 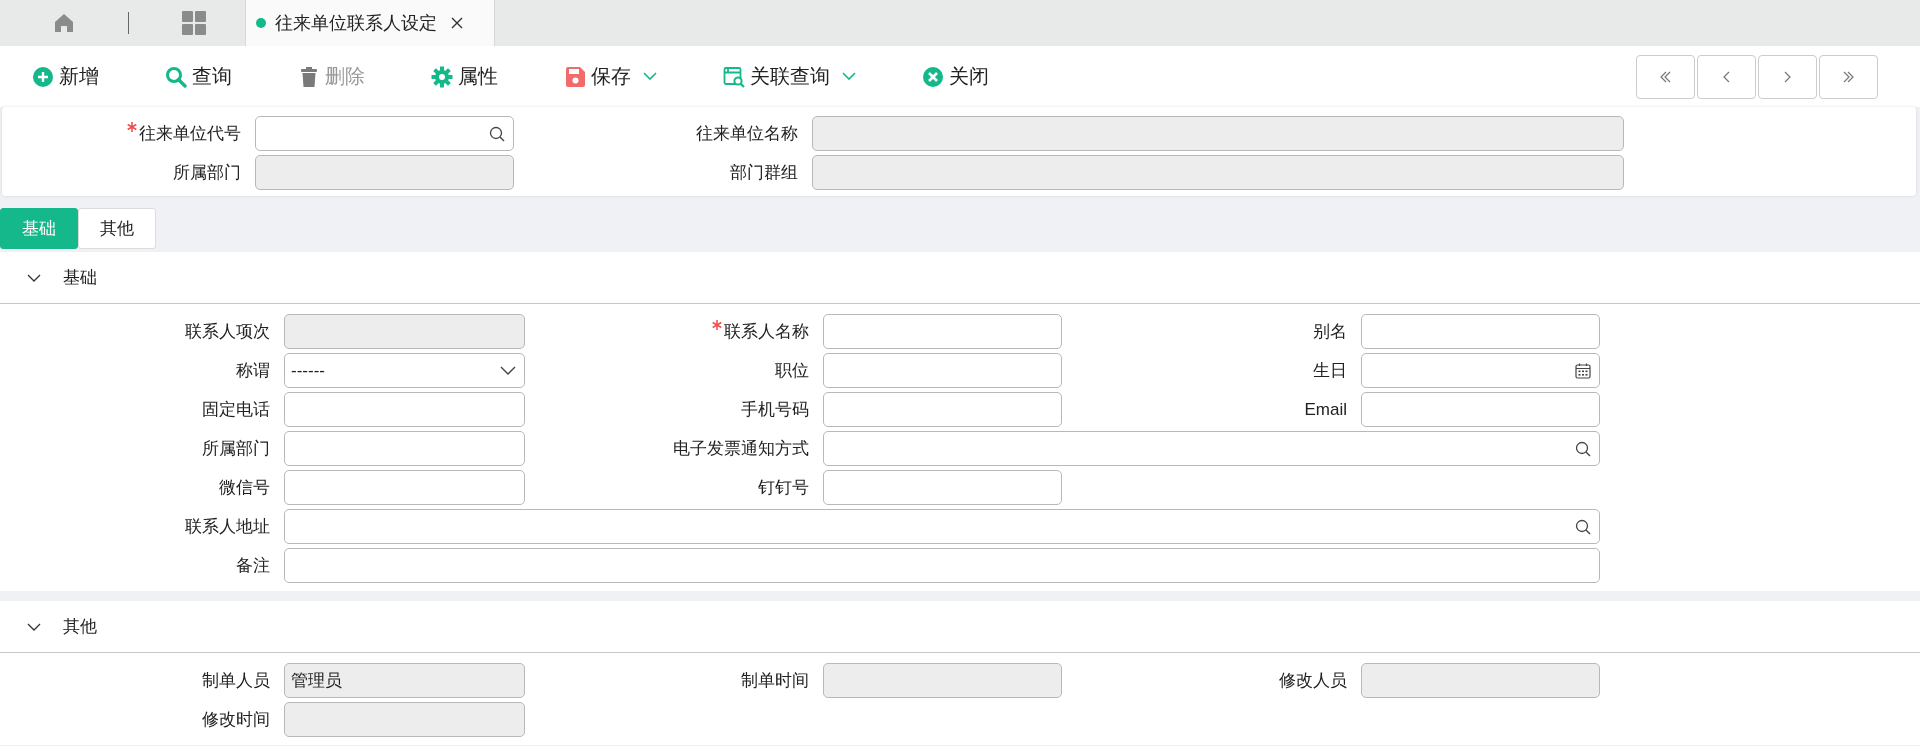 I want to click on gear-icon, so click(x=442, y=76).